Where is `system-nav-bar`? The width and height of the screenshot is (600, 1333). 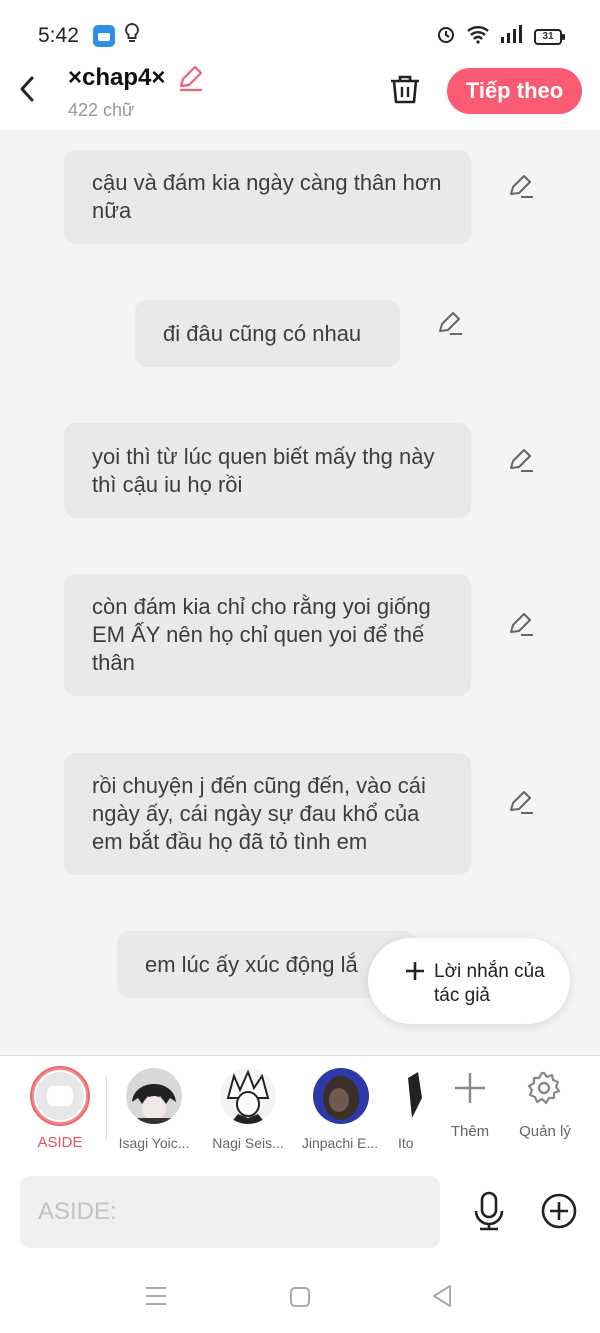
system-nav-bar is located at coordinates (300, 1296).